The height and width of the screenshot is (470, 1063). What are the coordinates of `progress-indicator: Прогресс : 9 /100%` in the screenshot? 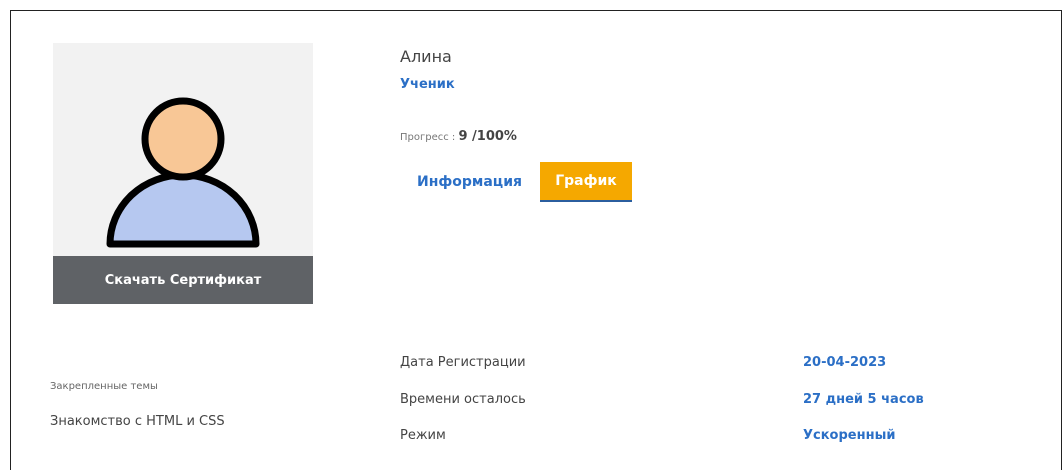 It's located at (458, 136).